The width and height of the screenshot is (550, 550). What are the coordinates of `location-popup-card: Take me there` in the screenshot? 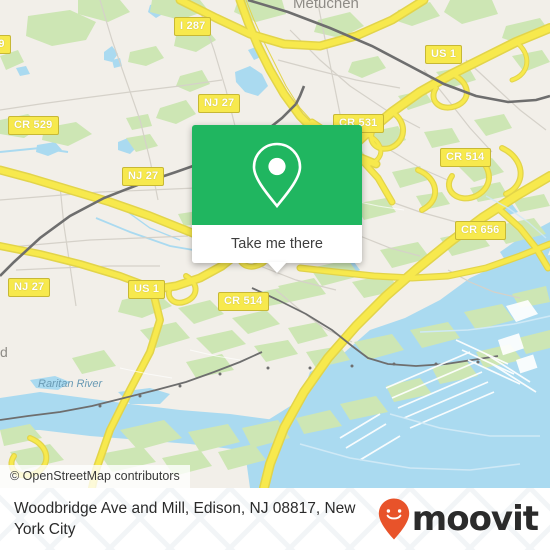 It's located at (277, 199).